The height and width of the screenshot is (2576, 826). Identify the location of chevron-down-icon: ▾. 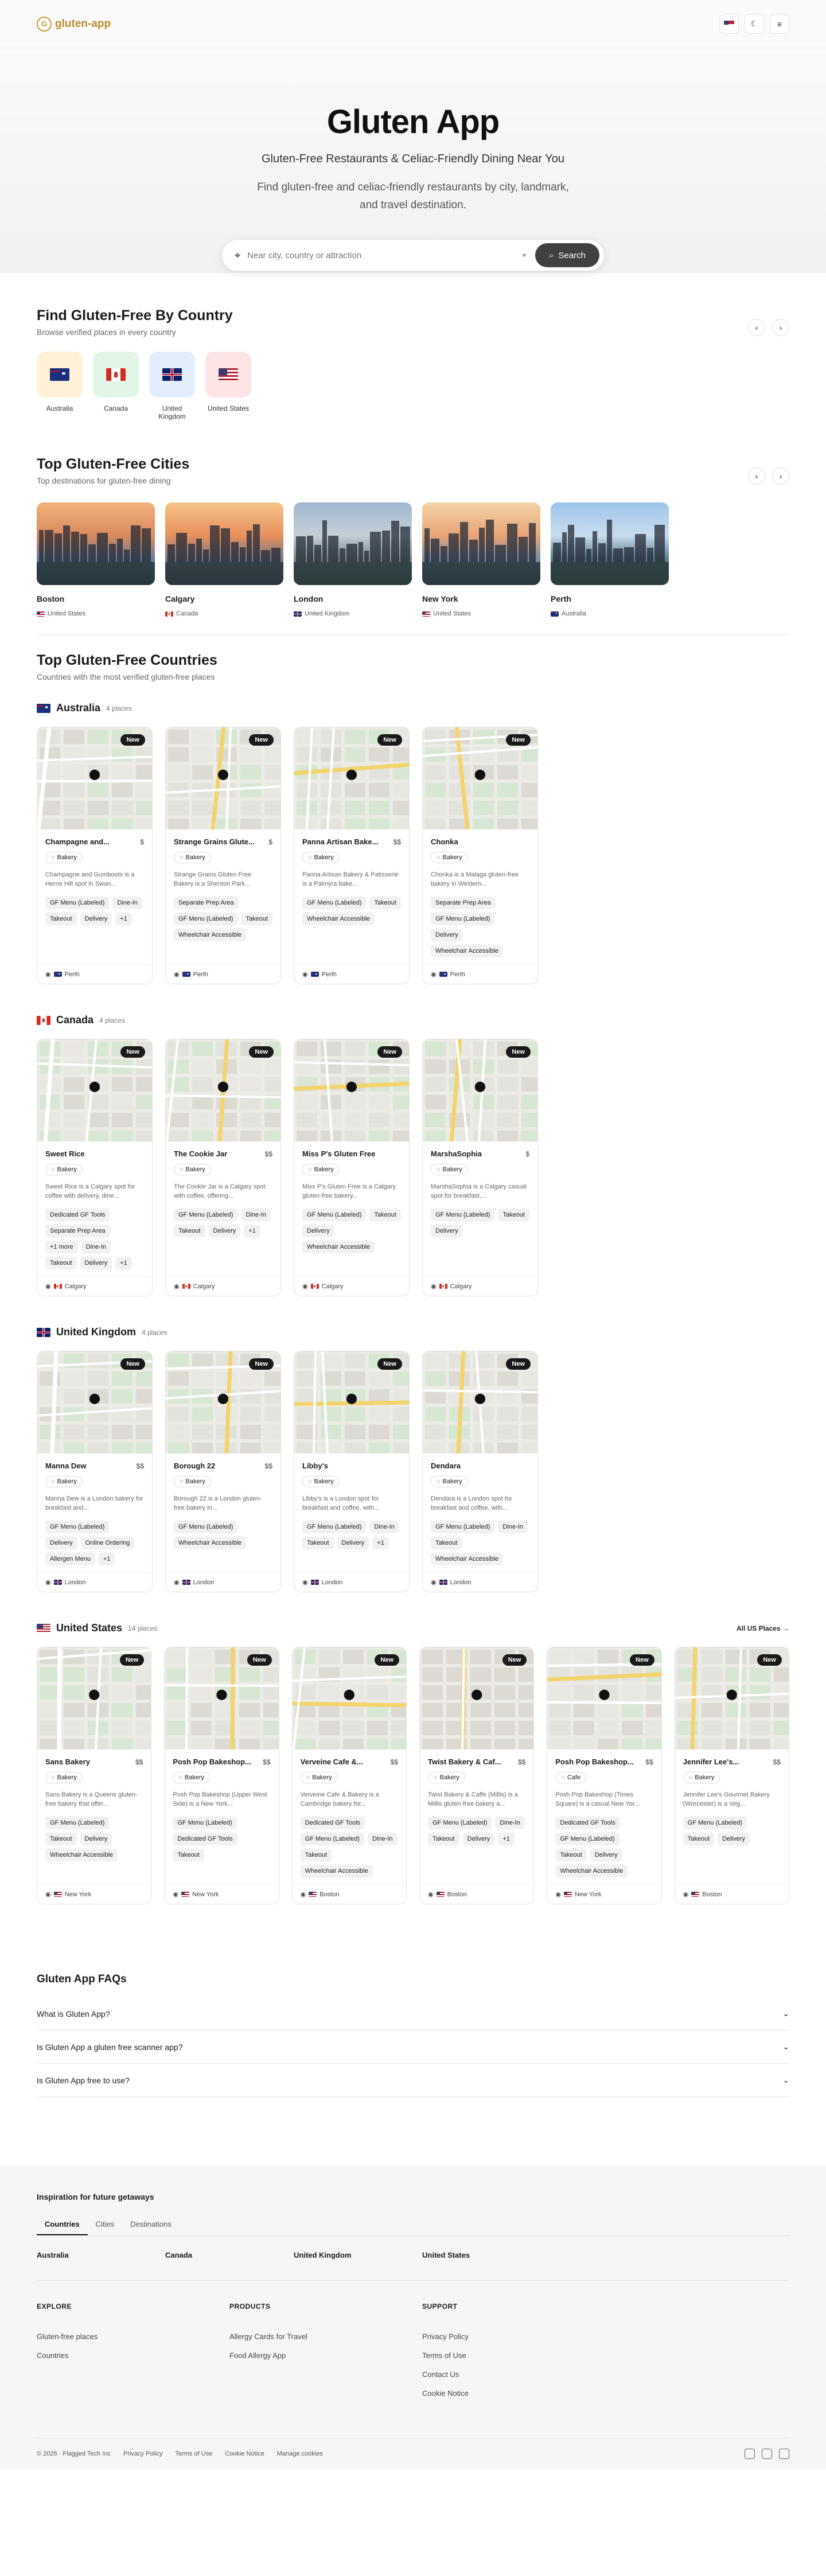
(524, 255).